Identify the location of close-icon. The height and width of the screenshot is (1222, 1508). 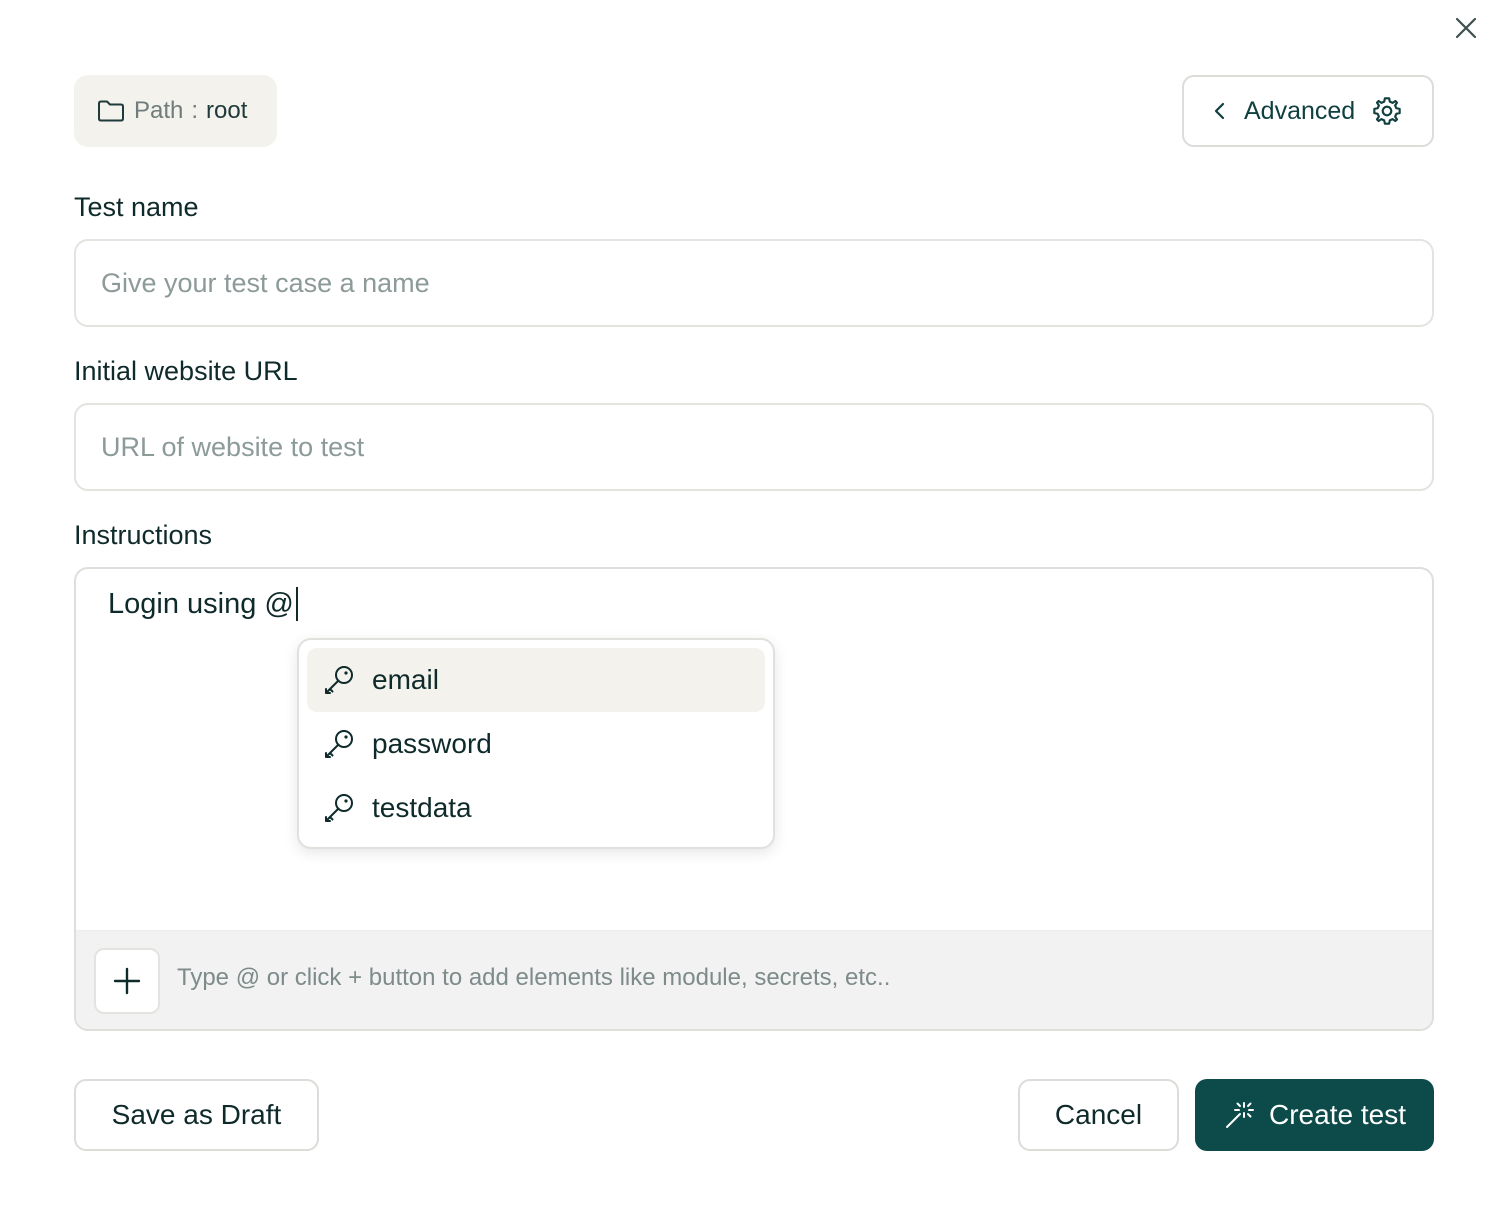
(1466, 28).